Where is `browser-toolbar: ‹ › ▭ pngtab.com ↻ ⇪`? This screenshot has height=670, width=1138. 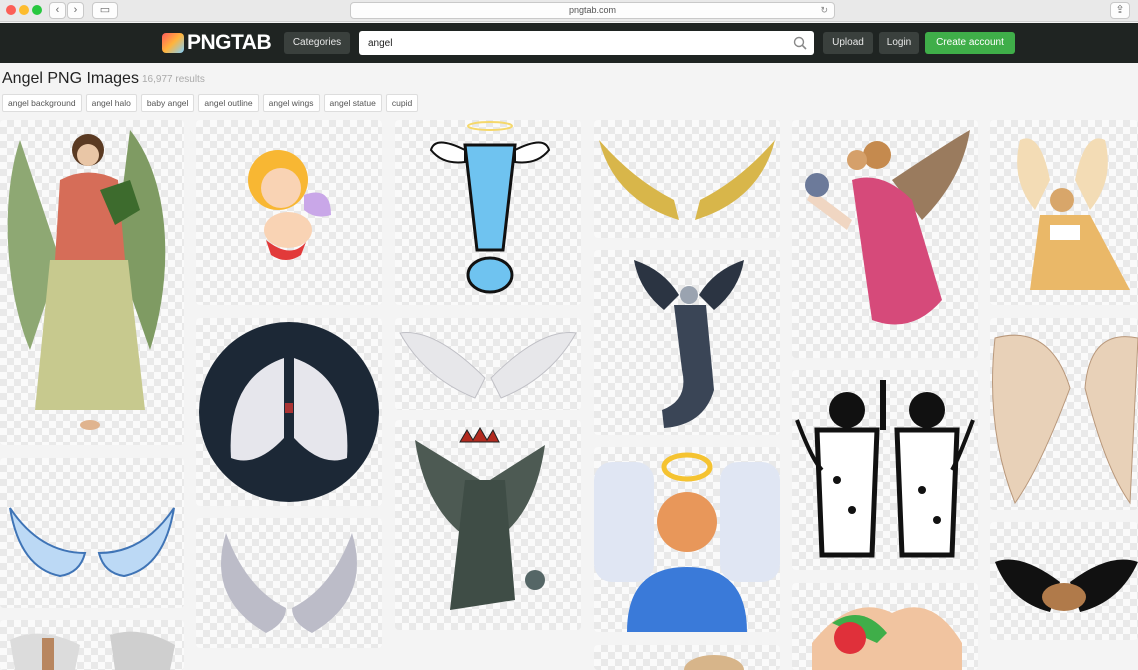 browser-toolbar: ‹ › ▭ pngtab.com ↻ ⇪ is located at coordinates (569, 11).